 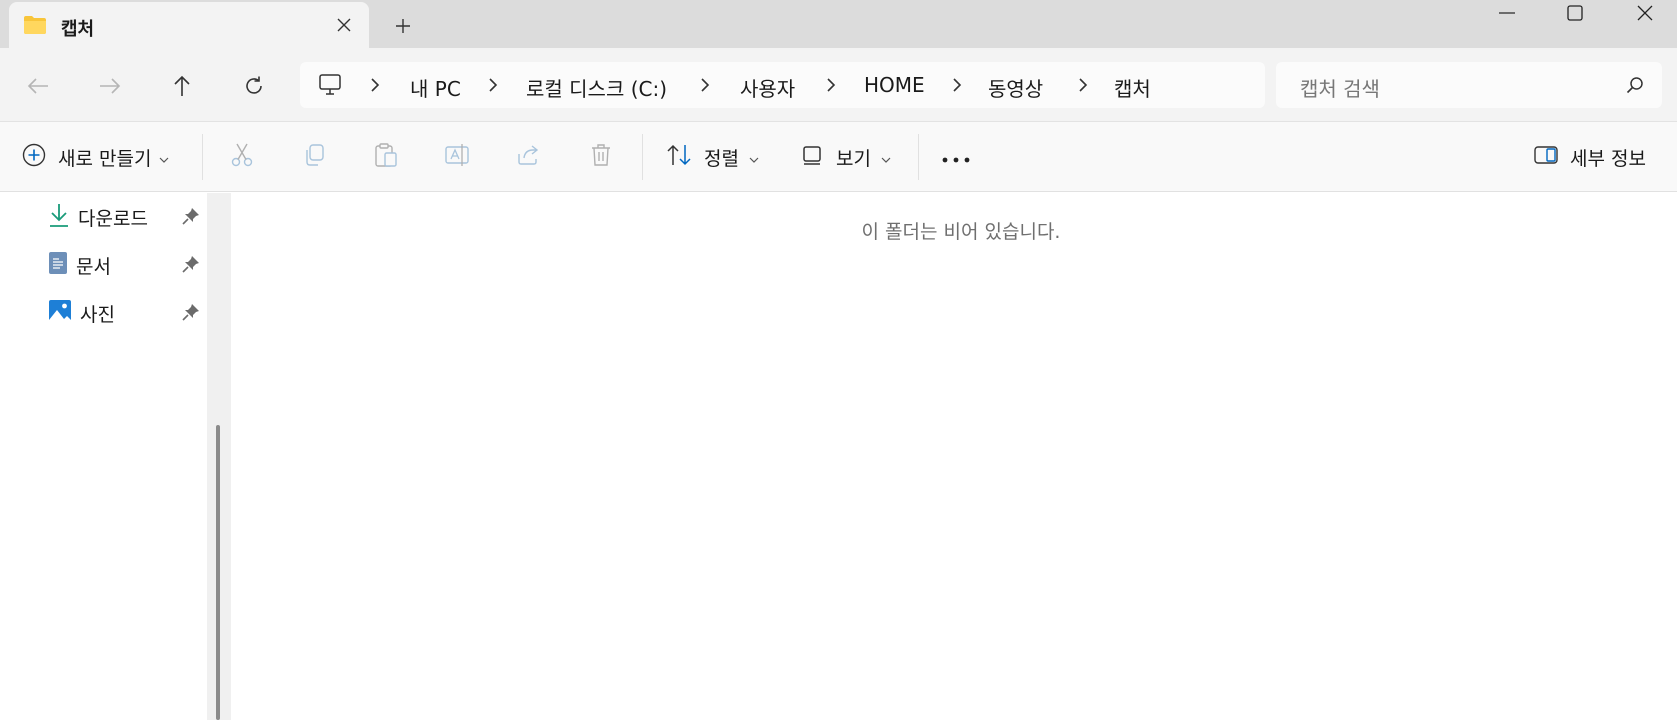 What do you see at coordinates (97, 314) in the screenshot?
I see `nav-item-label: 사진` at bounding box center [97, 314].